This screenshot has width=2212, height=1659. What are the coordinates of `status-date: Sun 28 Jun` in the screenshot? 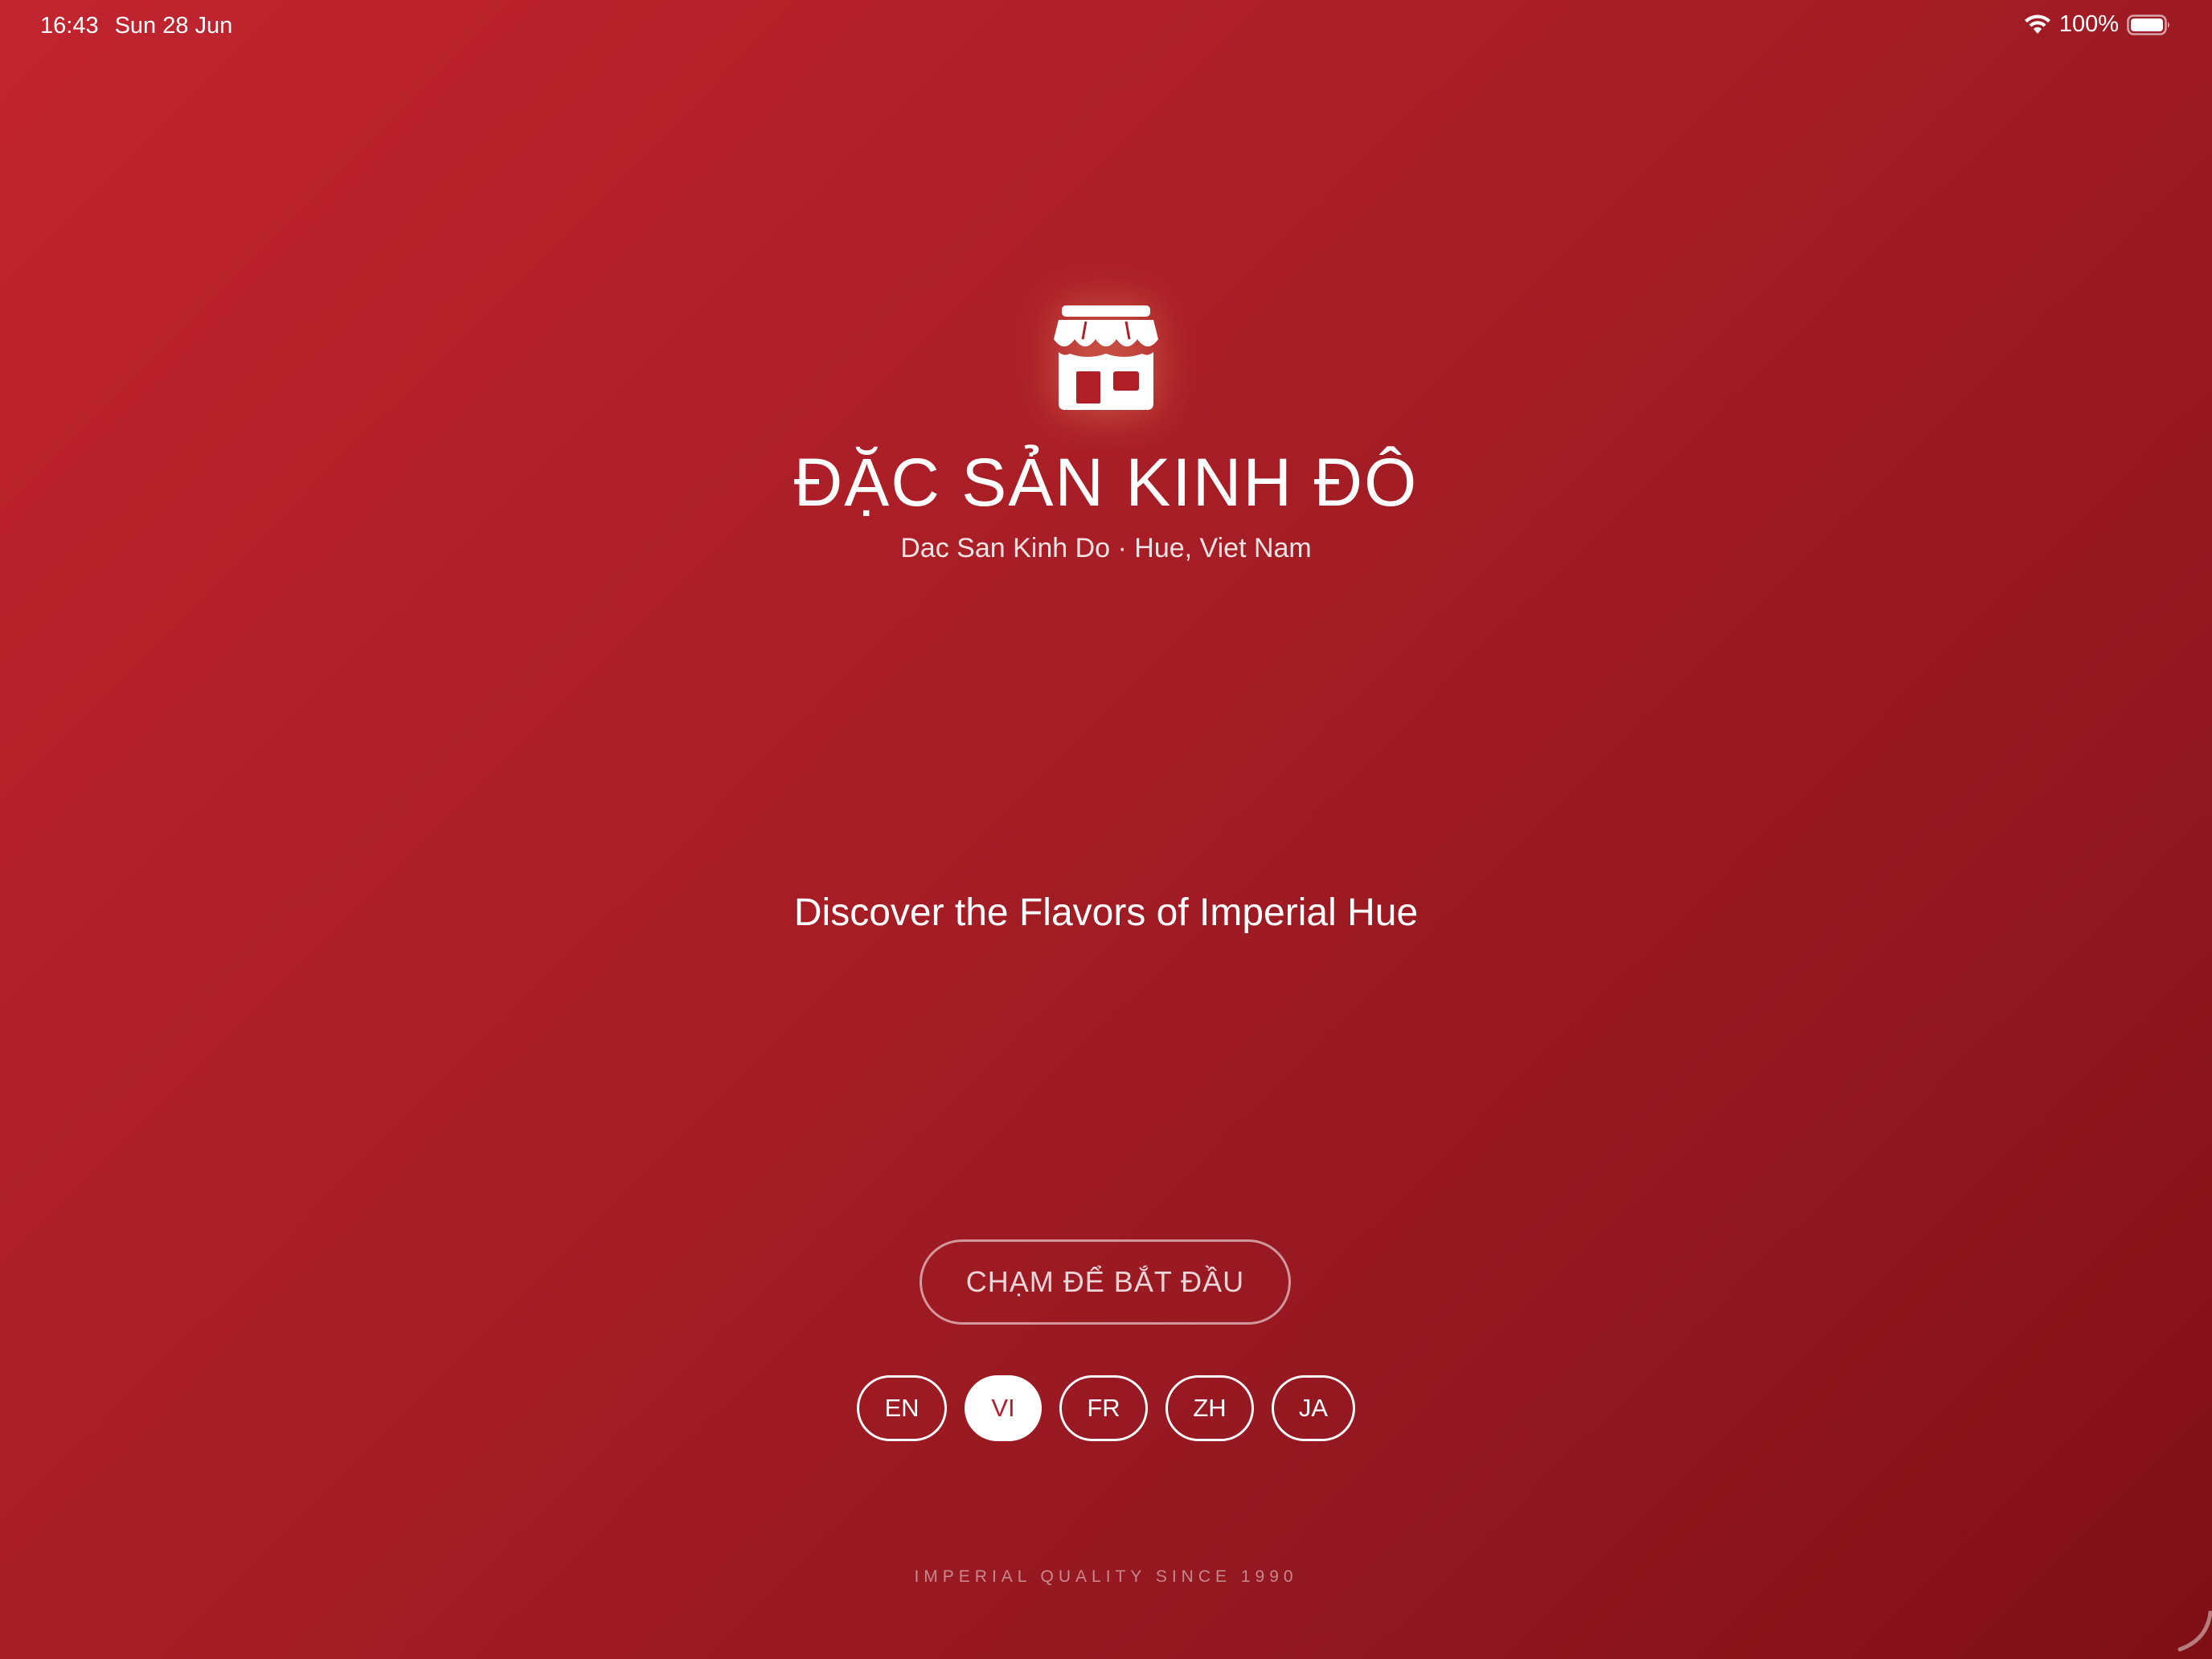 It's located at (173, 26).